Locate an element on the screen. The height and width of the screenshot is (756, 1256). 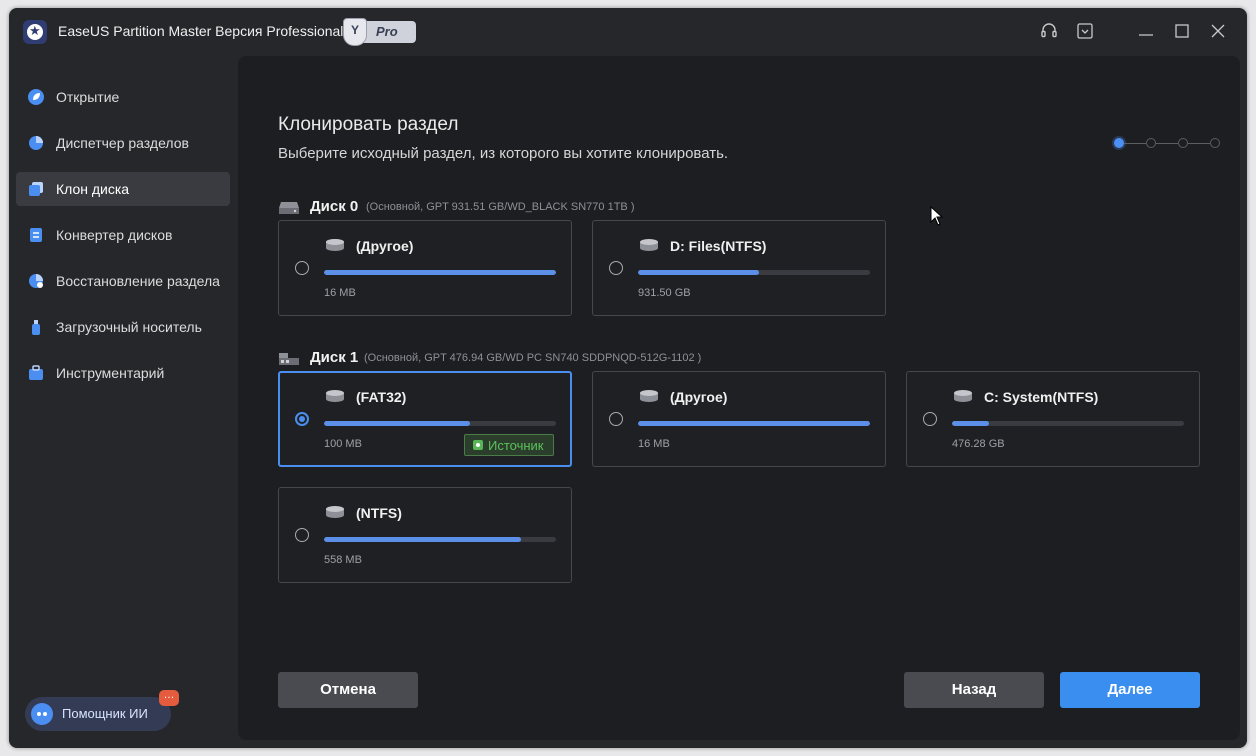
sidebar-item-label: Инструментарий is located at coordinates (110, 373).